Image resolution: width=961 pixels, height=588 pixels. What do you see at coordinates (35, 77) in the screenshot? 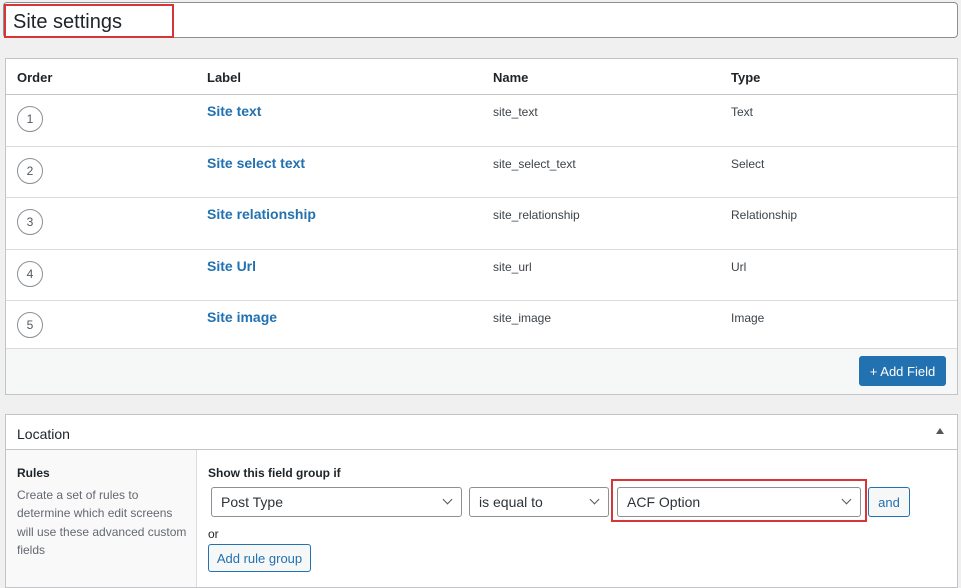
I see `header-order: Order` at bounding box center [35, 77].